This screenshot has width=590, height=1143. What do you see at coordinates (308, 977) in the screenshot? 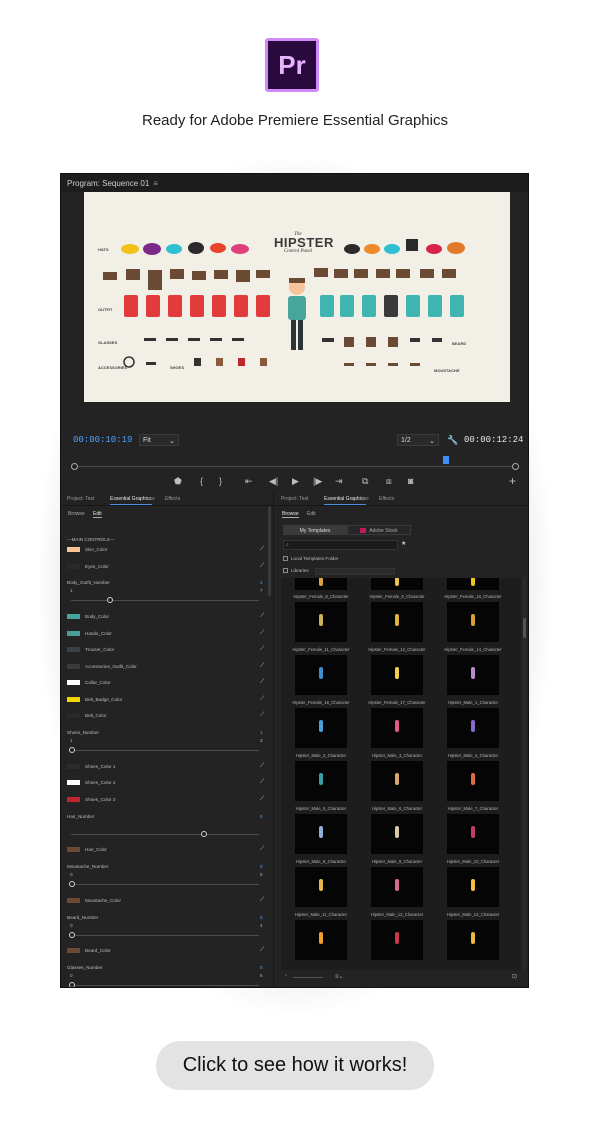
I see `thumbnail-size-slider` at bounding box center [308, 977].